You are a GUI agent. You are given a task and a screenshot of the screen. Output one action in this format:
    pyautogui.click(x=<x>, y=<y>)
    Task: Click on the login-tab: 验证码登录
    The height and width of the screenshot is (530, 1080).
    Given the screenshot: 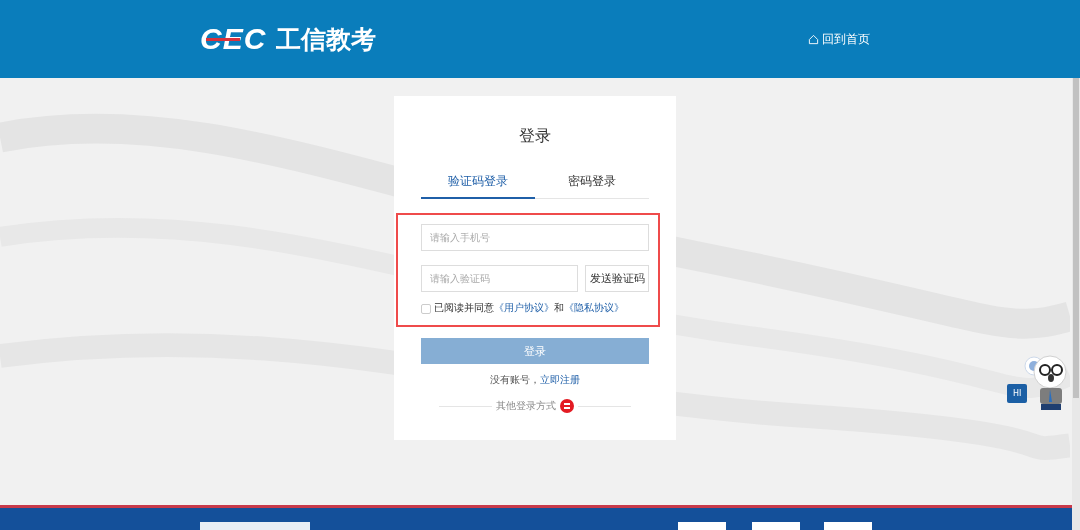 What is the action you would take?
    pyautogui.click(x=478, y=184)
    